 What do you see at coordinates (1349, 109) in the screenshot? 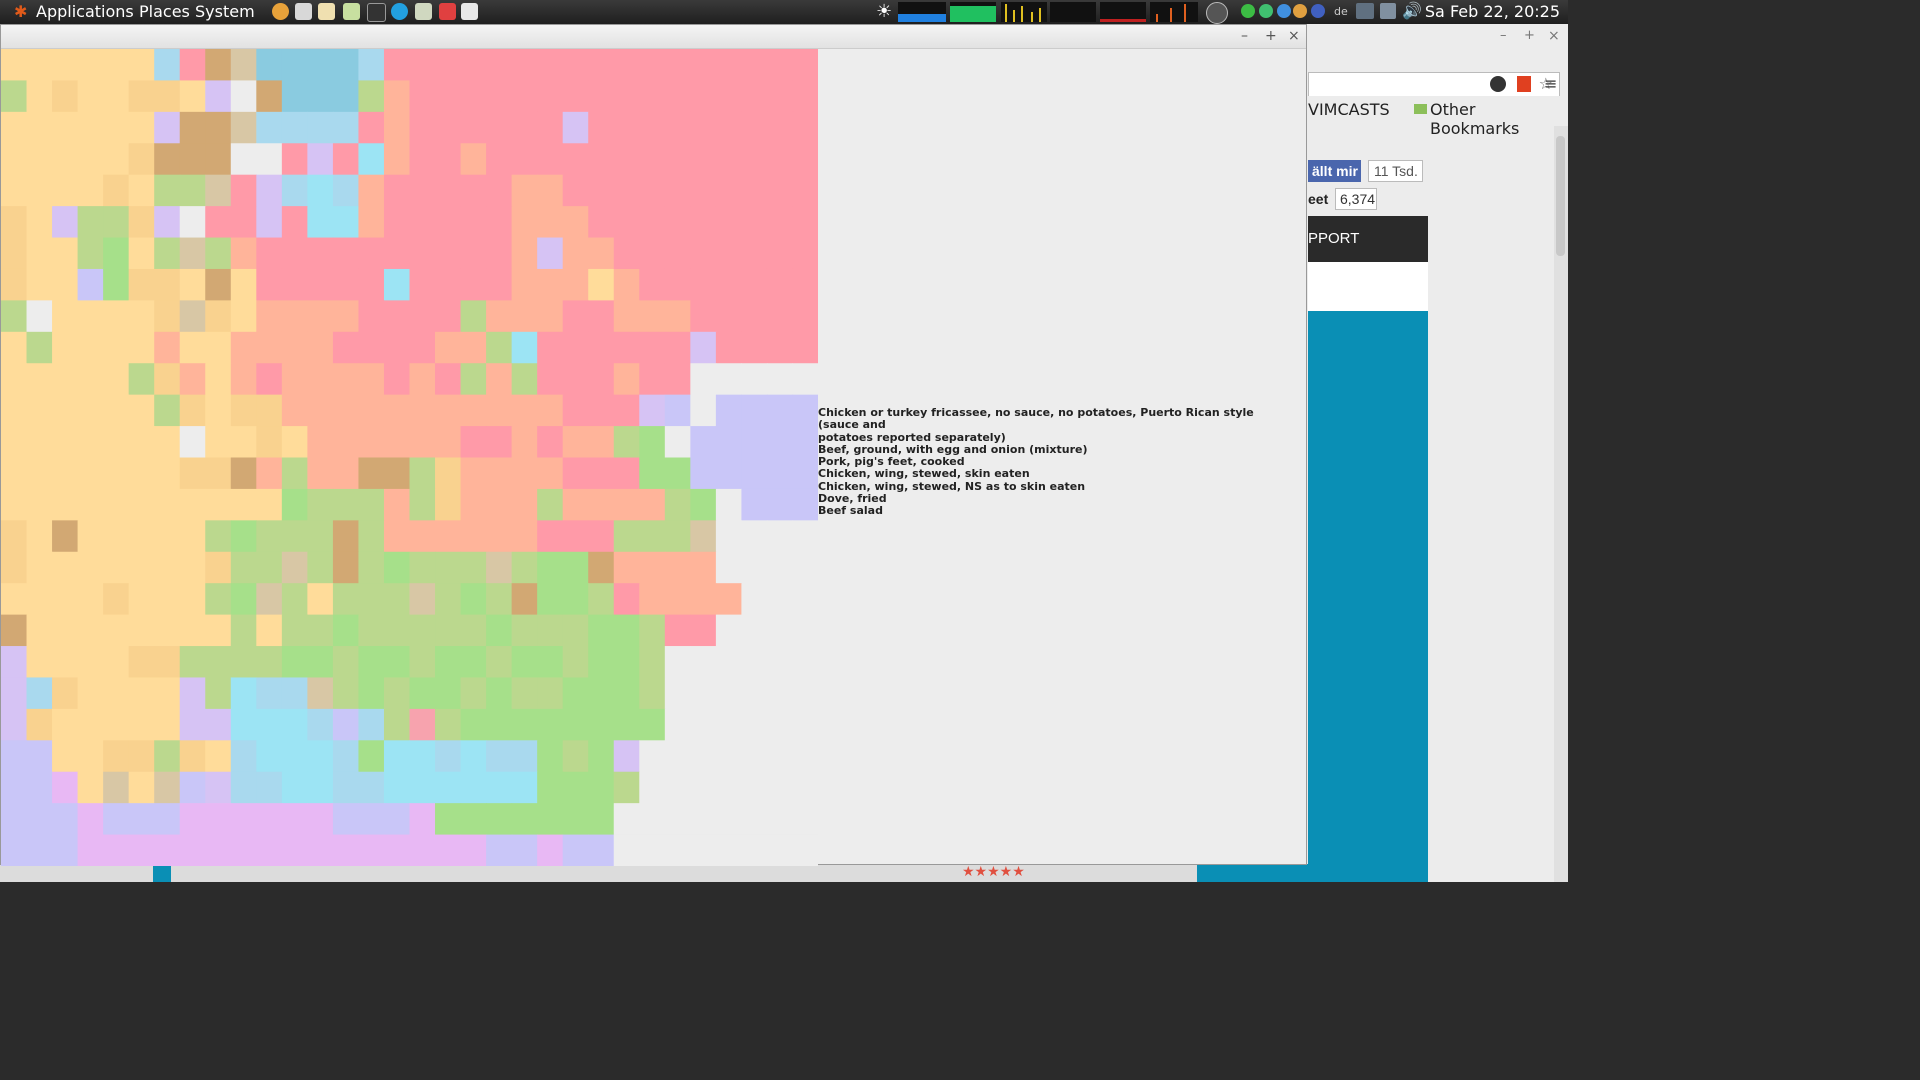
I see `bookmark-vimcasts: VIMCASTS` at bounding box center [1349, 109].